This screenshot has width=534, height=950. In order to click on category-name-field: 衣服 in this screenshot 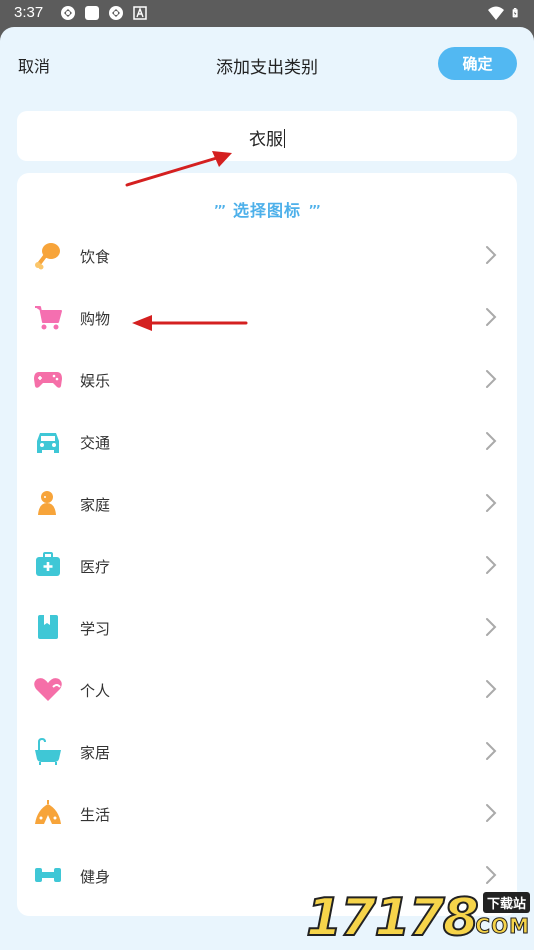, I will do `click(267, 136)`.